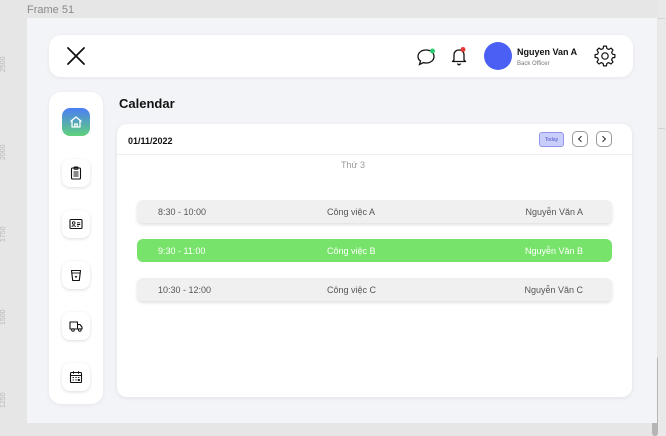 The image size is (666, 436). What do you see at coordinates (554, 212) in the screenshot?
I see `event-person: Nguyễn Văn A` at bounding box center [554, 212].